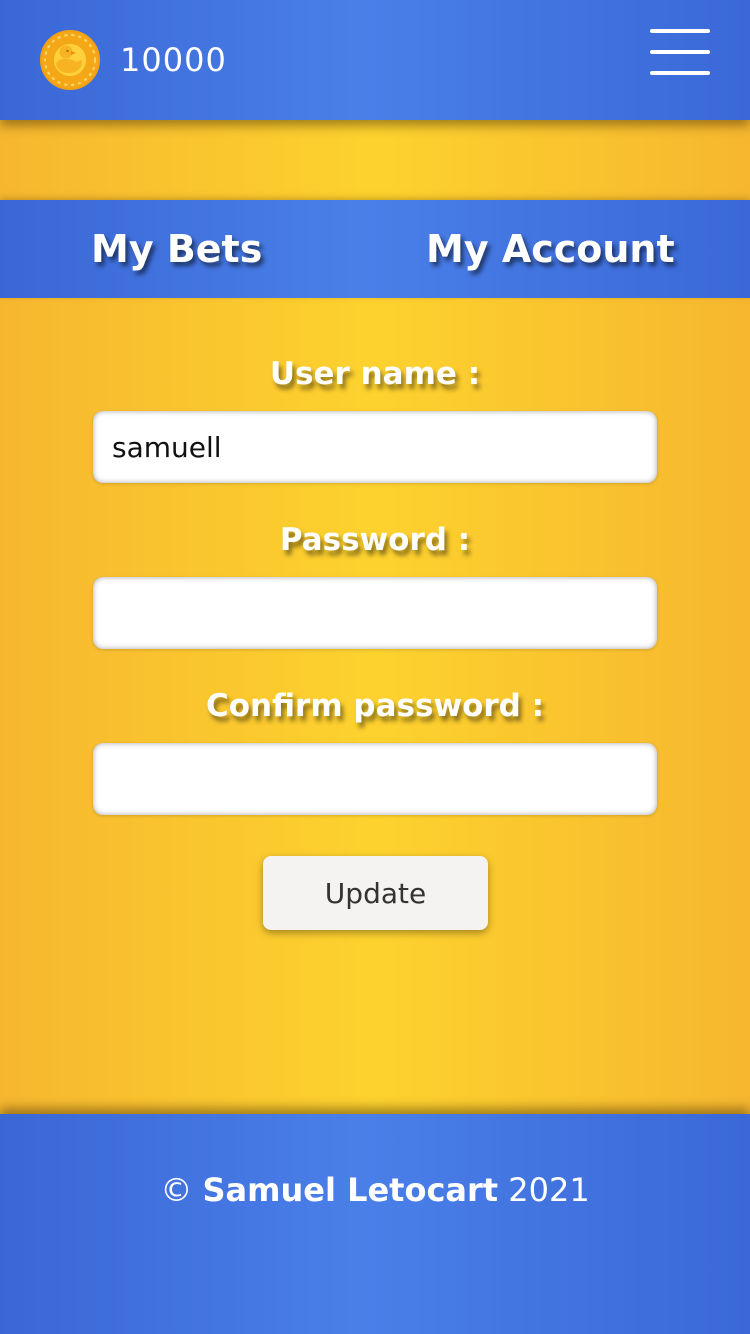 The width and height of the screenshot is (750, 1334). I want to click on coin-balance: 10000, so click(173, 60).